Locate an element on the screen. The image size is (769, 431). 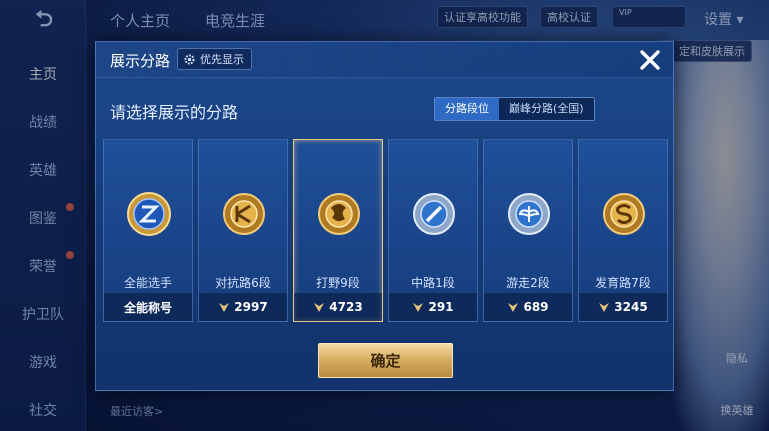
lane-card-roam: 游走2段 689 is located at coordinates (528, 230).